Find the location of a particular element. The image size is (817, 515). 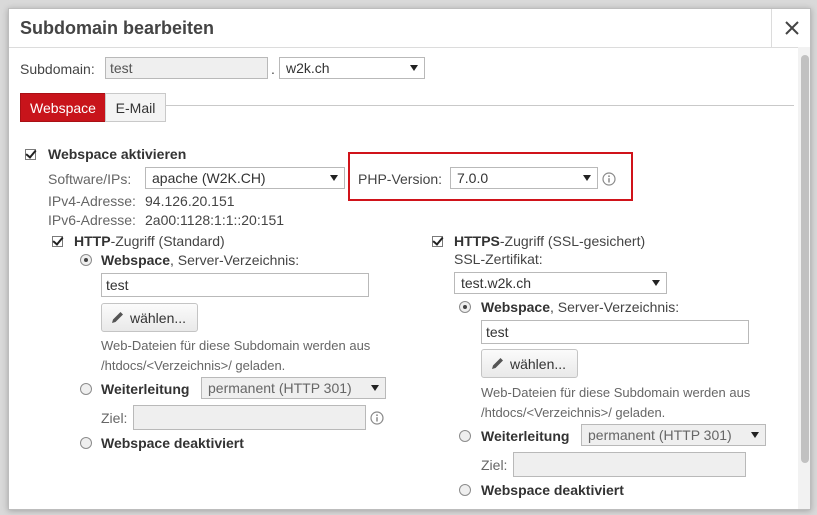

http-target-input is located at coordinates (249, 417).